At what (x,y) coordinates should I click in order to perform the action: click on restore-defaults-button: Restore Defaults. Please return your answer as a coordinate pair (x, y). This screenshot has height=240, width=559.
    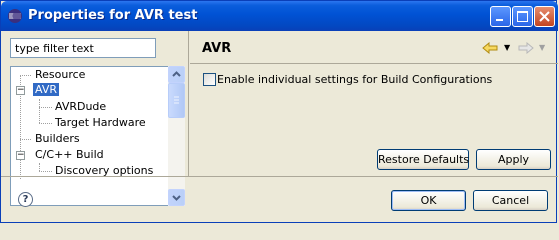
    Looking at the image, I should click on (423, 159).